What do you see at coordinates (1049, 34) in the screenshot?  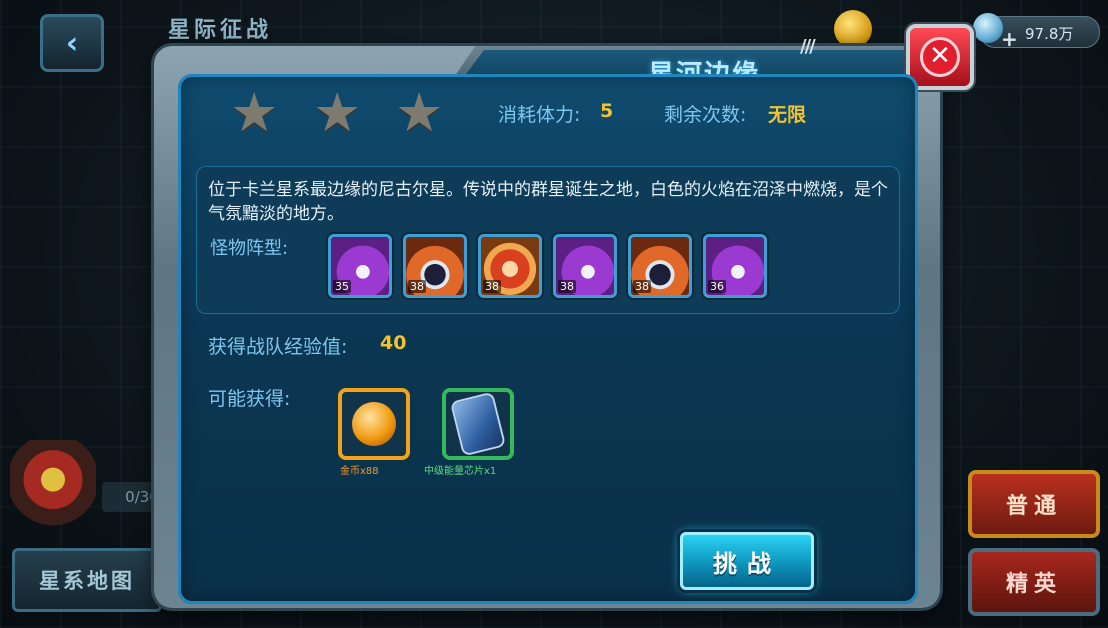 I see `currency-amount: 97.8万` at bounding box center [1049, 34].